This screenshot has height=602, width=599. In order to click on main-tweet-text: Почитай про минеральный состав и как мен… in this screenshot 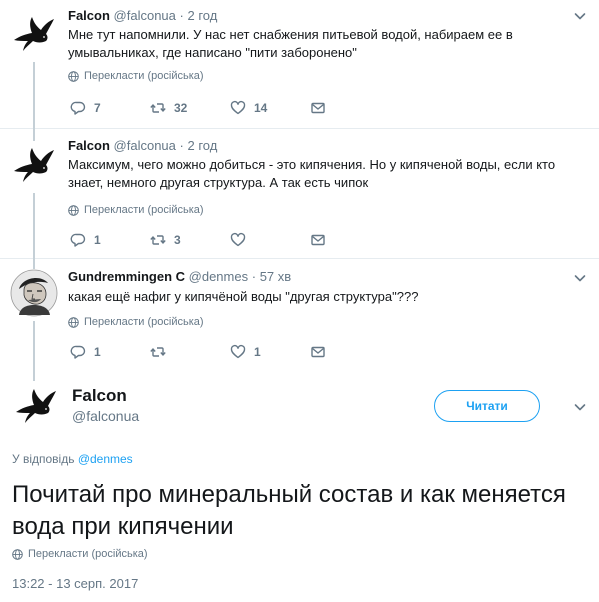, I will do `click(289, 510)`.